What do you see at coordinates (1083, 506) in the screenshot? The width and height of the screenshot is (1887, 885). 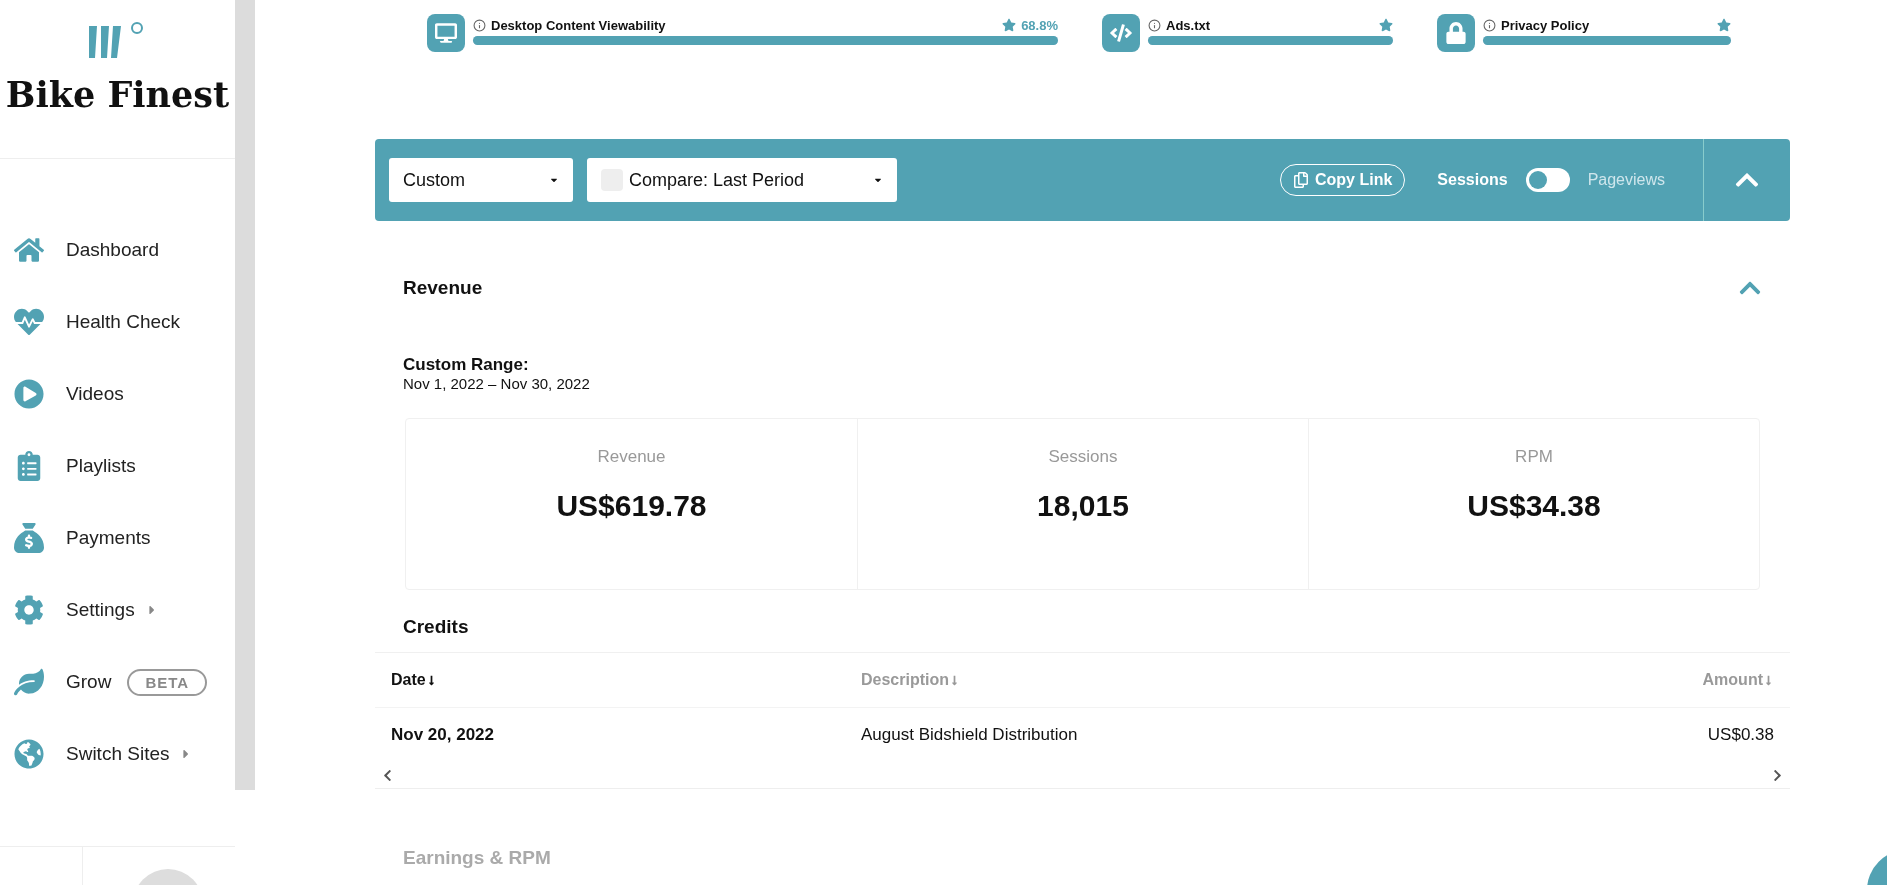 I see `stat-value: 18,015` at bounding box center [1083, 506].